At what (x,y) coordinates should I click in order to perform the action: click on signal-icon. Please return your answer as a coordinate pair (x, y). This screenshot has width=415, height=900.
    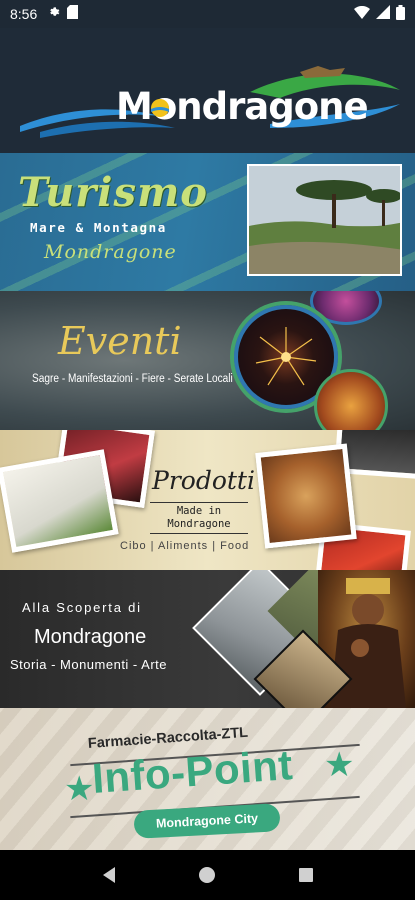
    Looking at the image, I should click on (383, 14).